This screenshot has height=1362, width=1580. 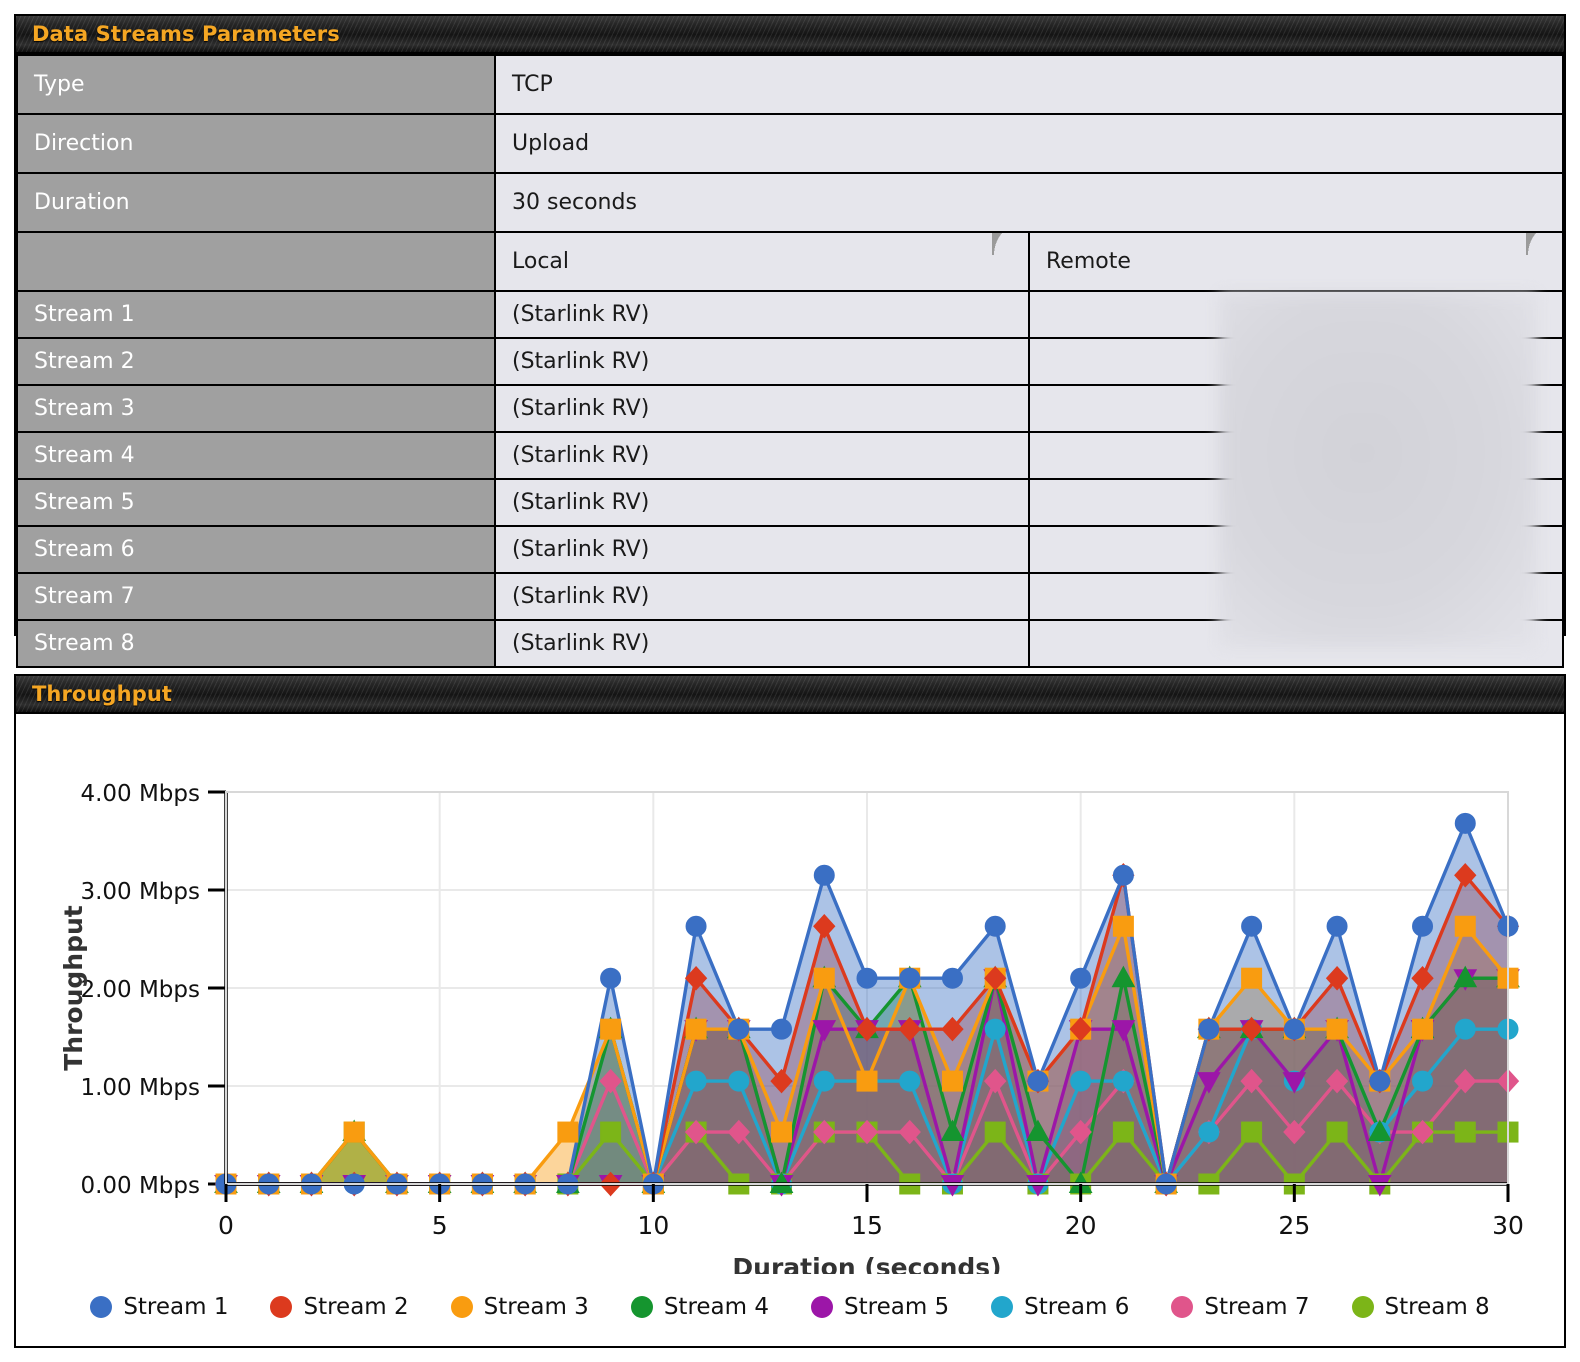 I want to click on column-header-blank, so click(x=256, y=261).